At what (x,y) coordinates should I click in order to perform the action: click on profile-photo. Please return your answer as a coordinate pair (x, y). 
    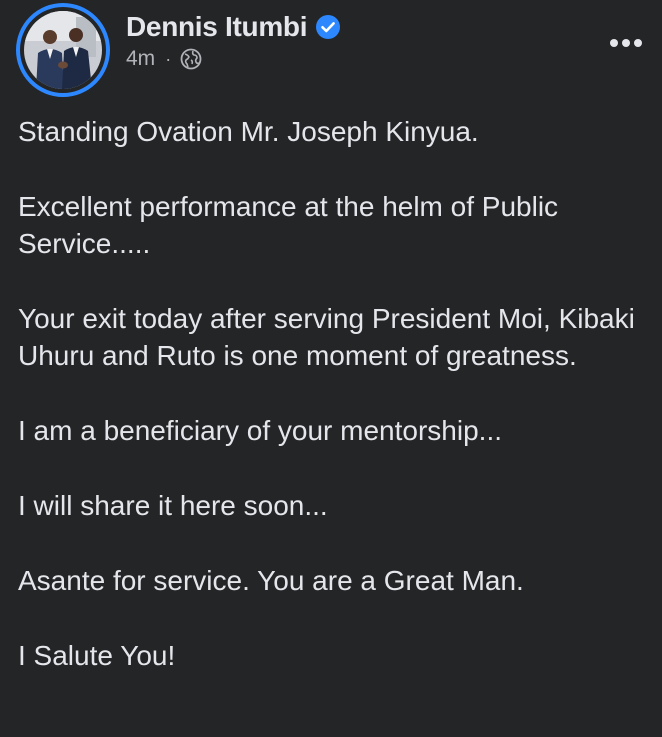
    Looking at the image, I should click on (63, 50).